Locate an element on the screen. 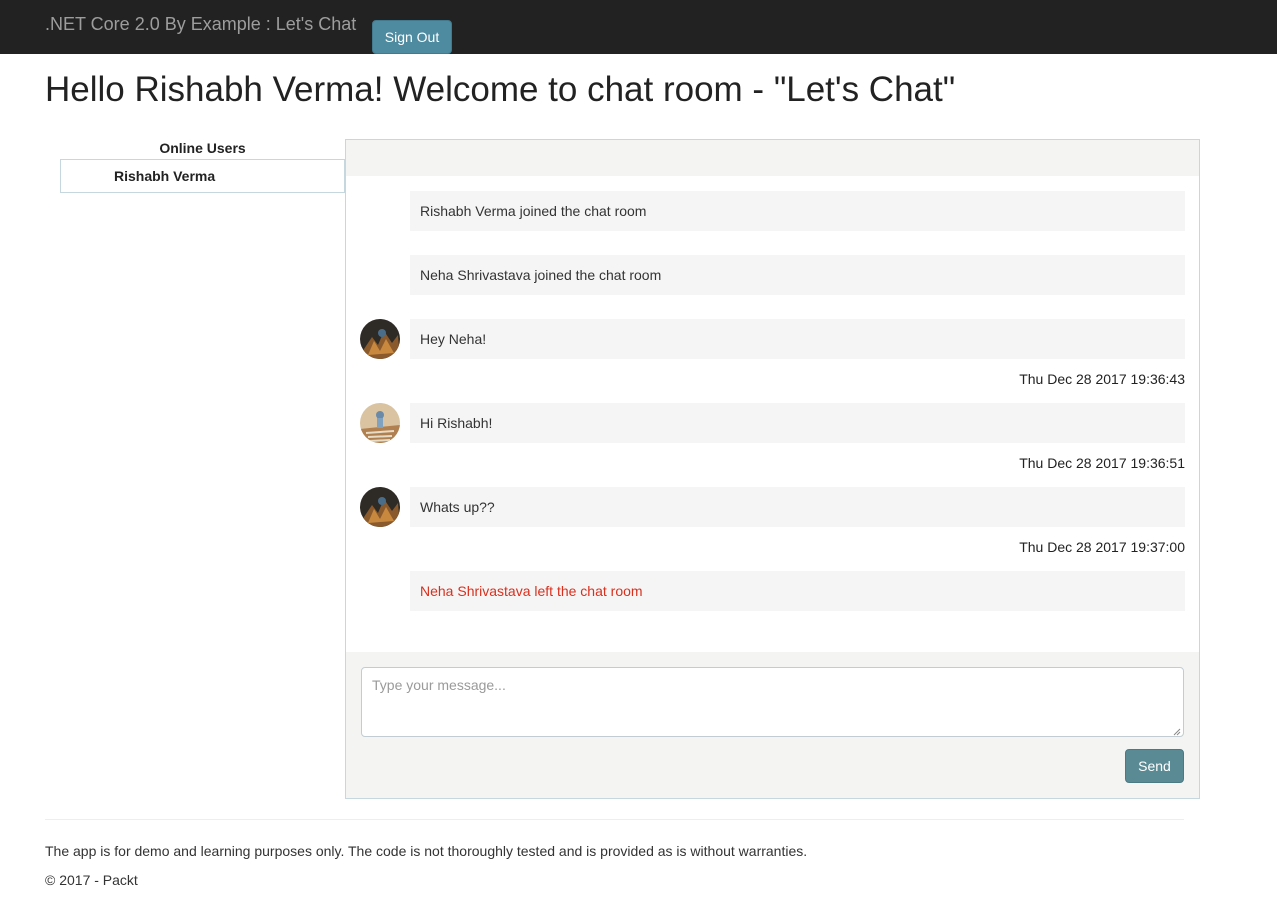  system-message: Rishabh Verma joined the chat room is located at coordinates (797, 211).